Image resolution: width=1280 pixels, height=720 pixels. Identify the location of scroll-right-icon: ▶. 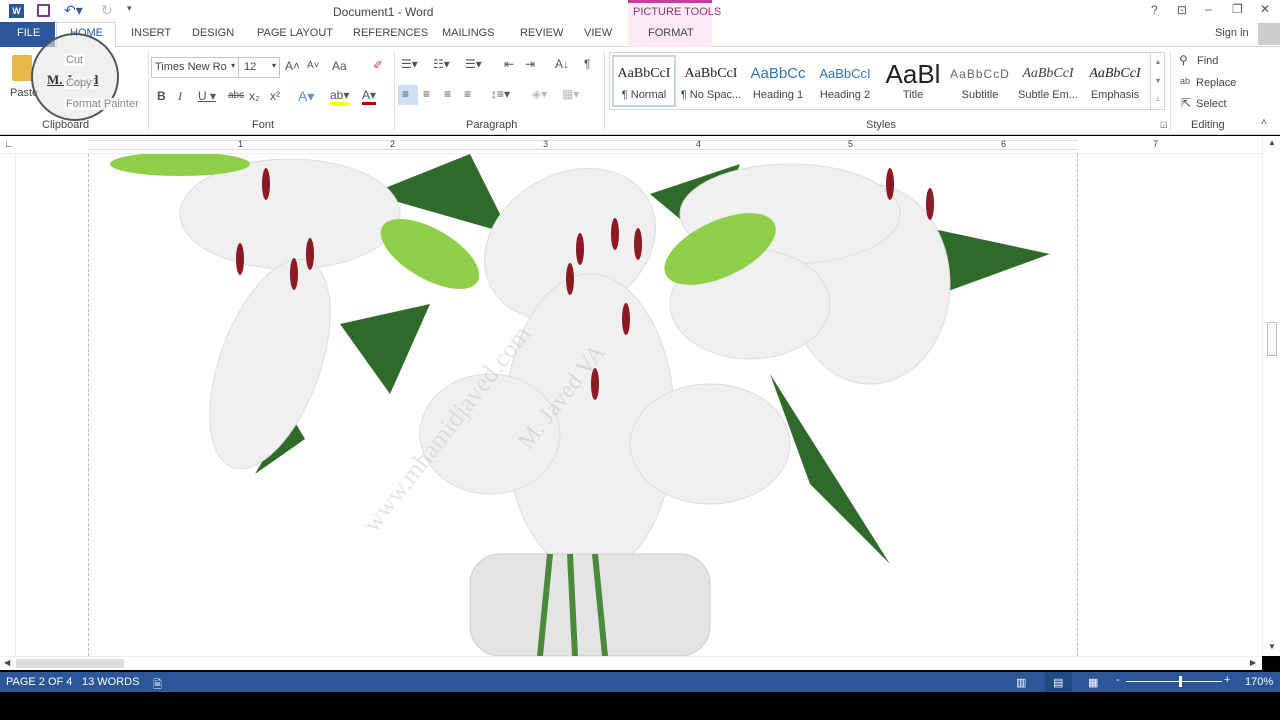
(1253, 662).